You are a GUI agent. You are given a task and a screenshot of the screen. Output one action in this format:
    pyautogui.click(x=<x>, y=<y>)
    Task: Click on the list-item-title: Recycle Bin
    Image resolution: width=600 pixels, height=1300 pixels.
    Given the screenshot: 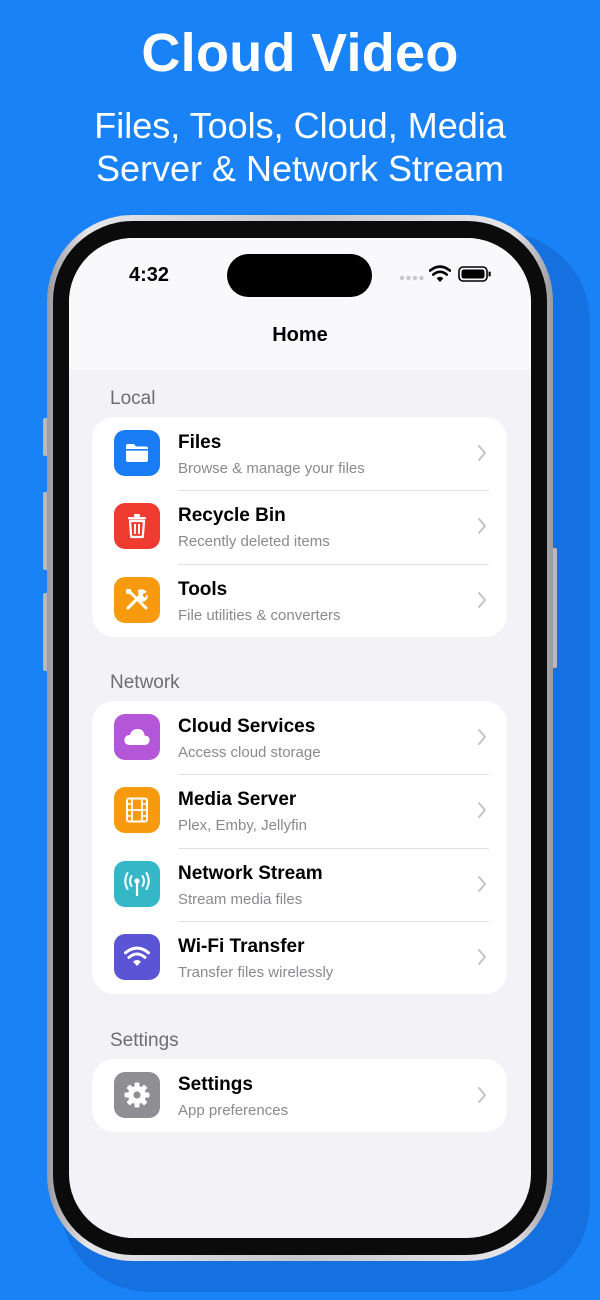 What is the action you would take?
    pyautogui.click(x=232, y=516)
    